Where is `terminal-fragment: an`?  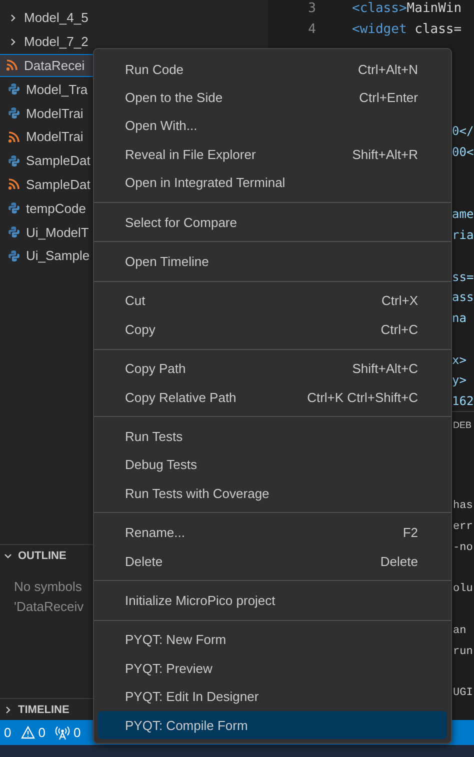 terminal-fragment: an is located at coordinates (459, 630).